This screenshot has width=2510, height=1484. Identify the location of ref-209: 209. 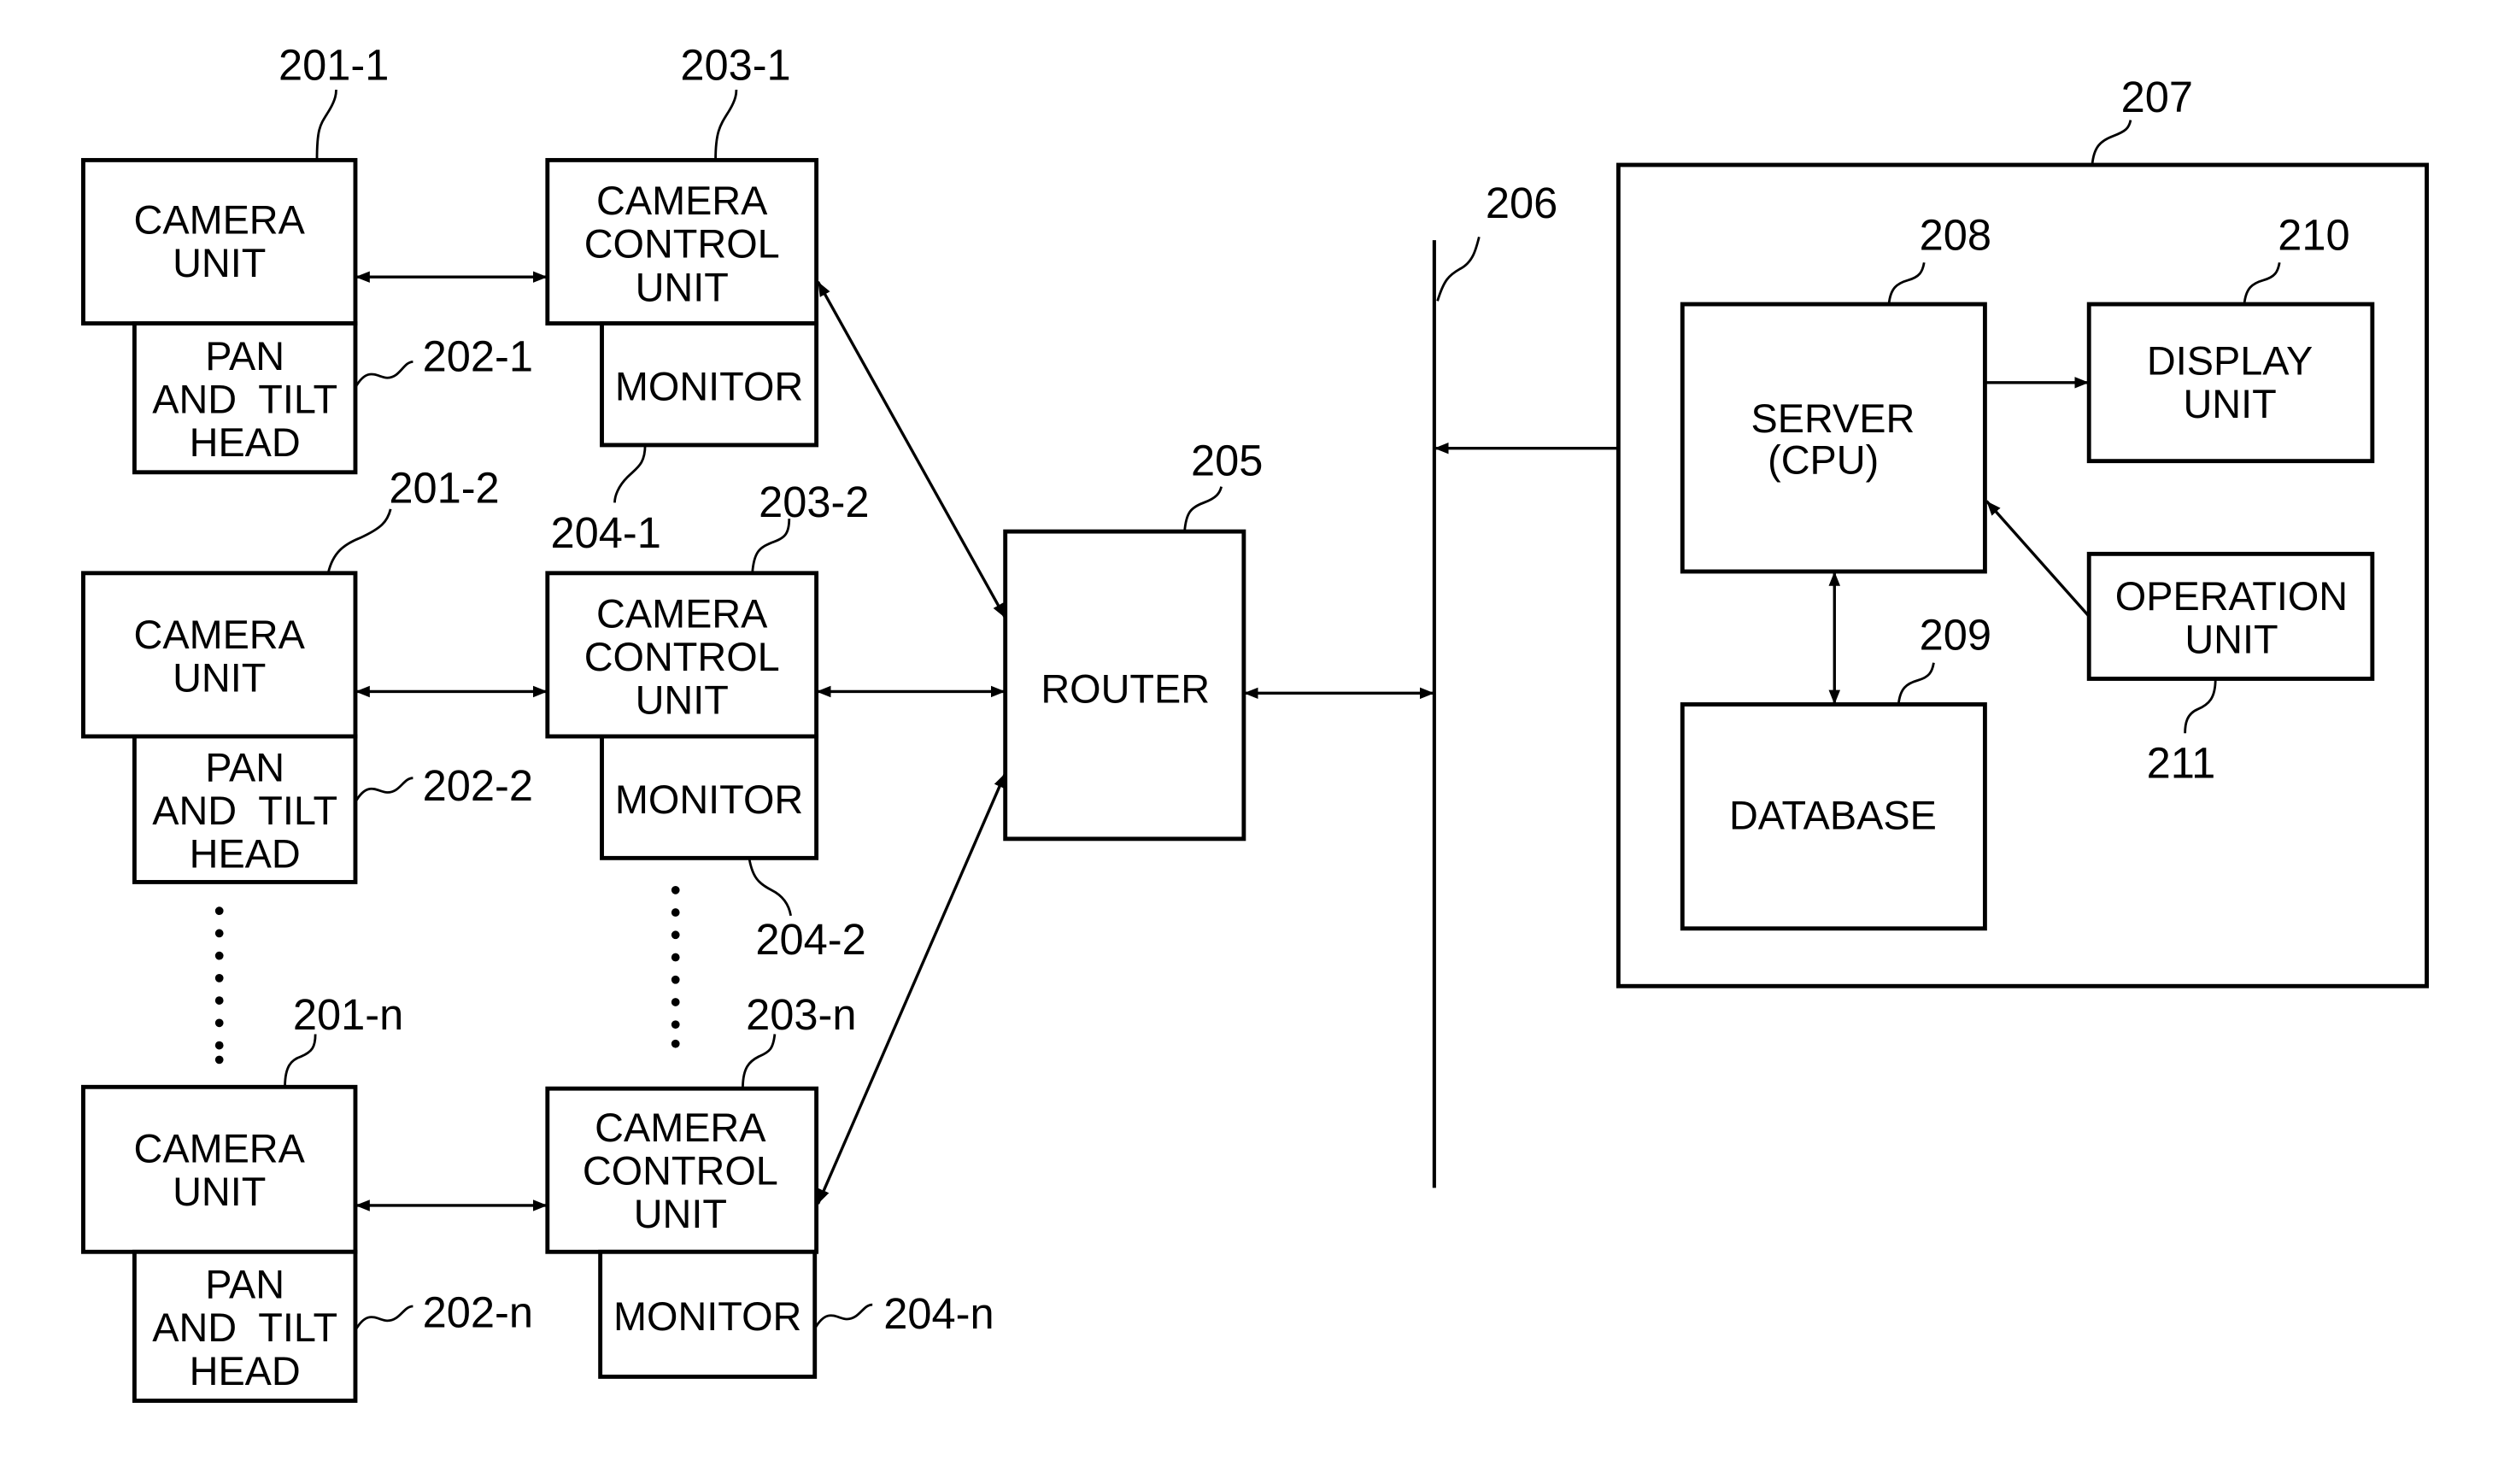
(1955, 635).